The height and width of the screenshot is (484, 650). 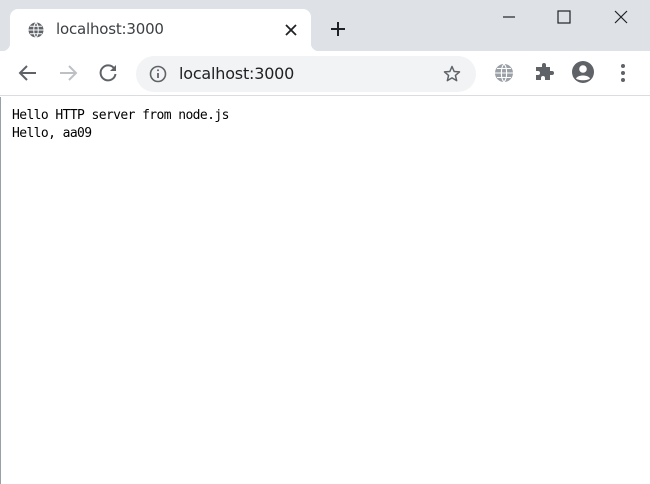 I want to click on address-bar: localhost:3000, so click(x=306, y=74).